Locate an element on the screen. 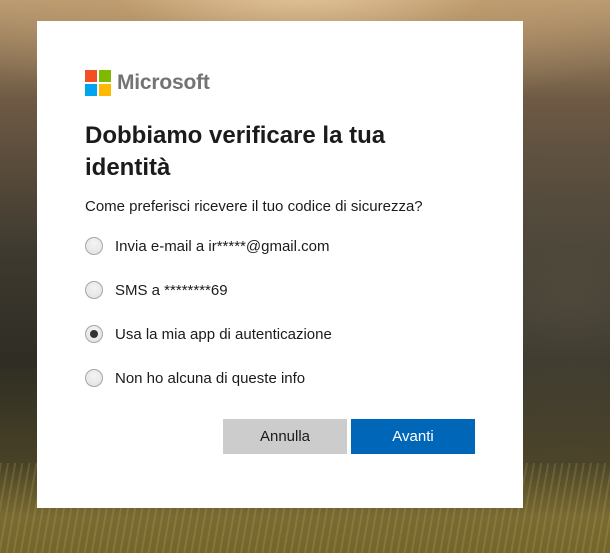 Image resolution: width=610 pixels, height=553 pixels. radio-authenticator-app is located at coordinates (94, 334).